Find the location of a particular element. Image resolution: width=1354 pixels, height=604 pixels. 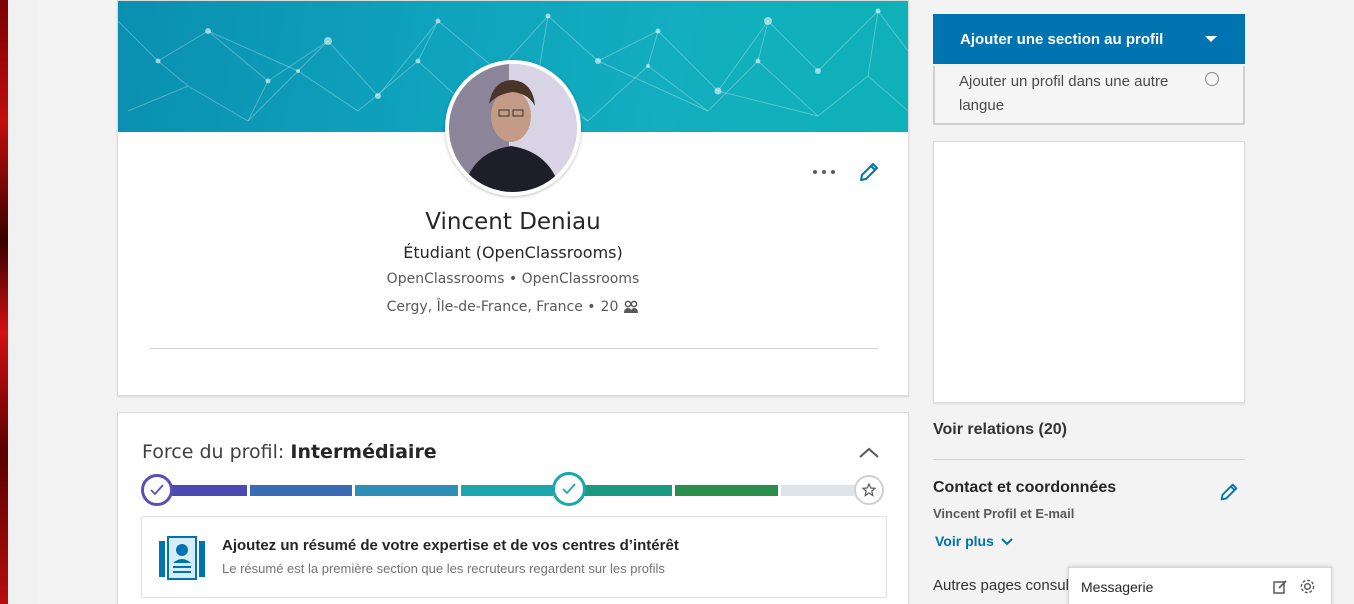

card-divider is located at coordinates (514, 348).